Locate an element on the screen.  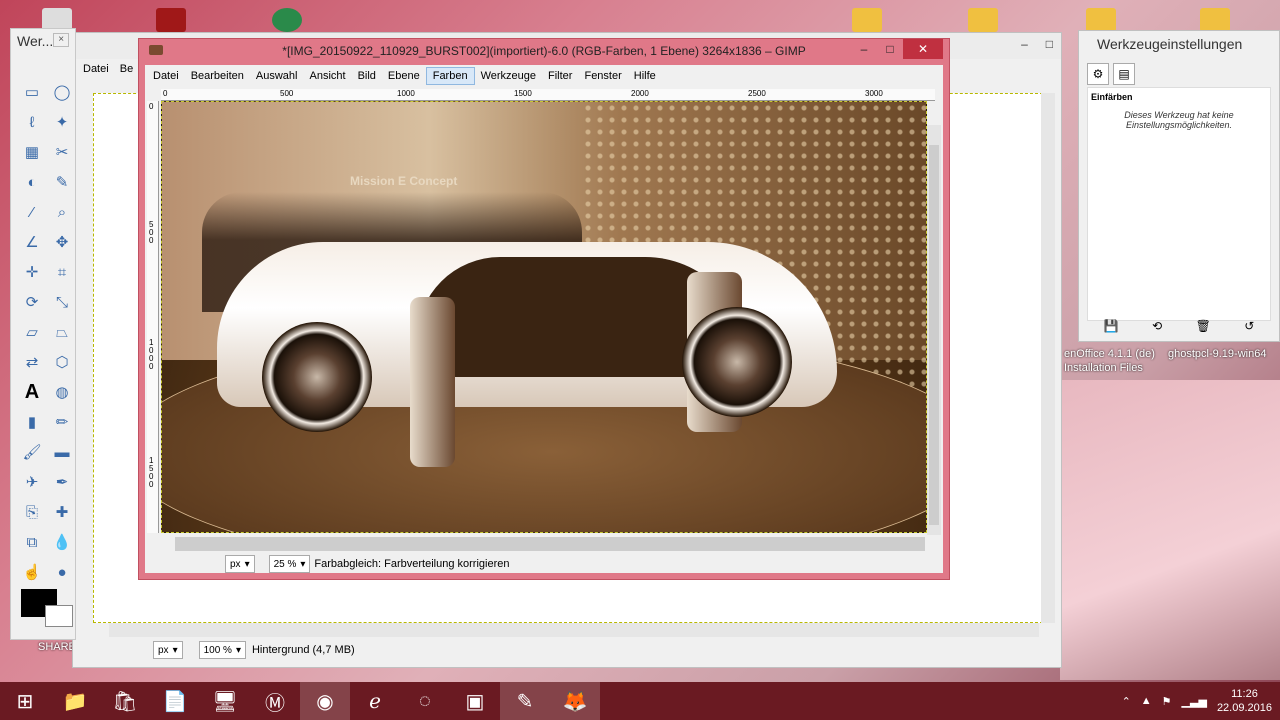
free-select-icon: ℓ is located at coordinates (32, 122).